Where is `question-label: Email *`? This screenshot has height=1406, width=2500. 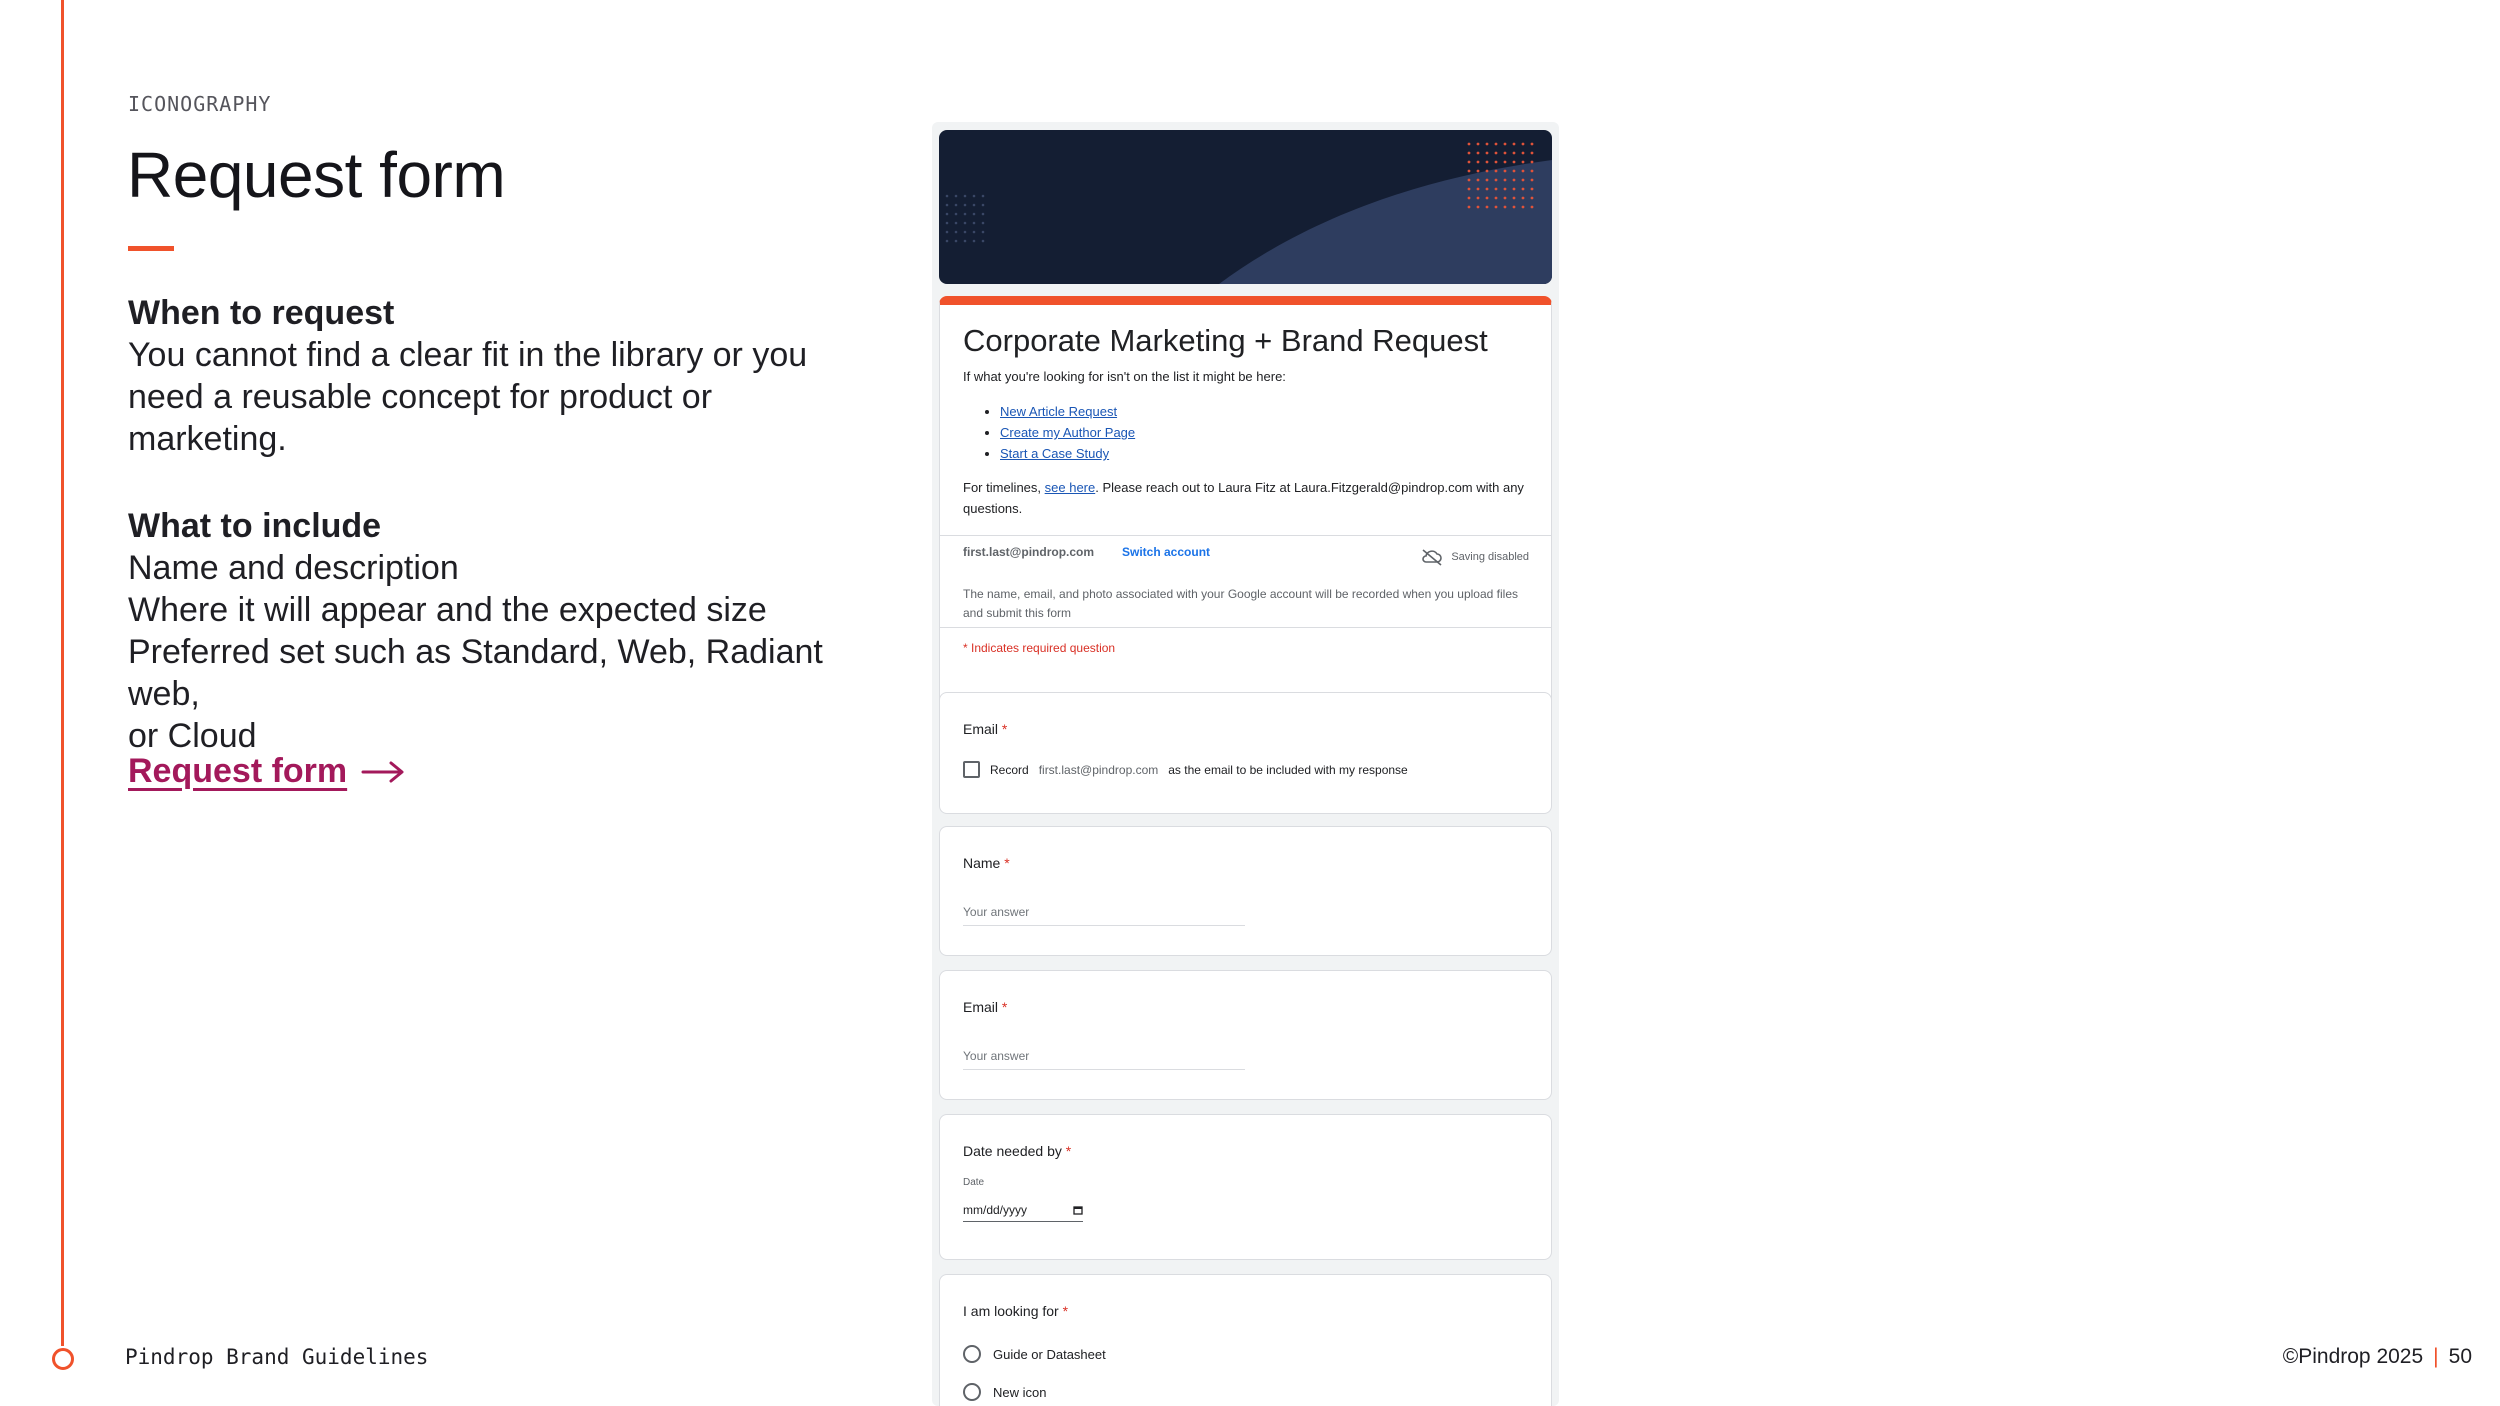 question-label: Email * is located at coordinates (985, 1007).